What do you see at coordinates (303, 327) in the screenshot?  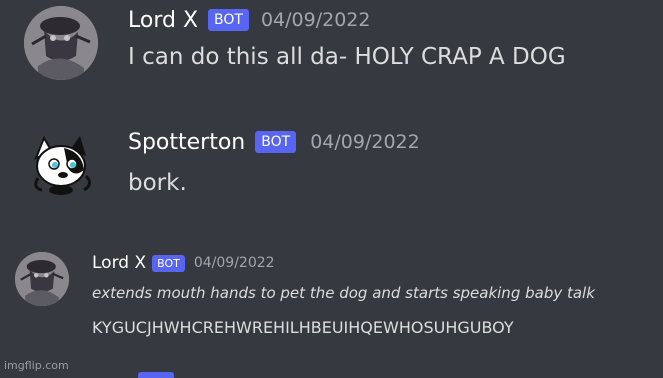 I see `message-text: KYGUCJHWHCREHWREHILHBEUIHQEWHOSUHGUBOY` at bounding box center [303, 327].